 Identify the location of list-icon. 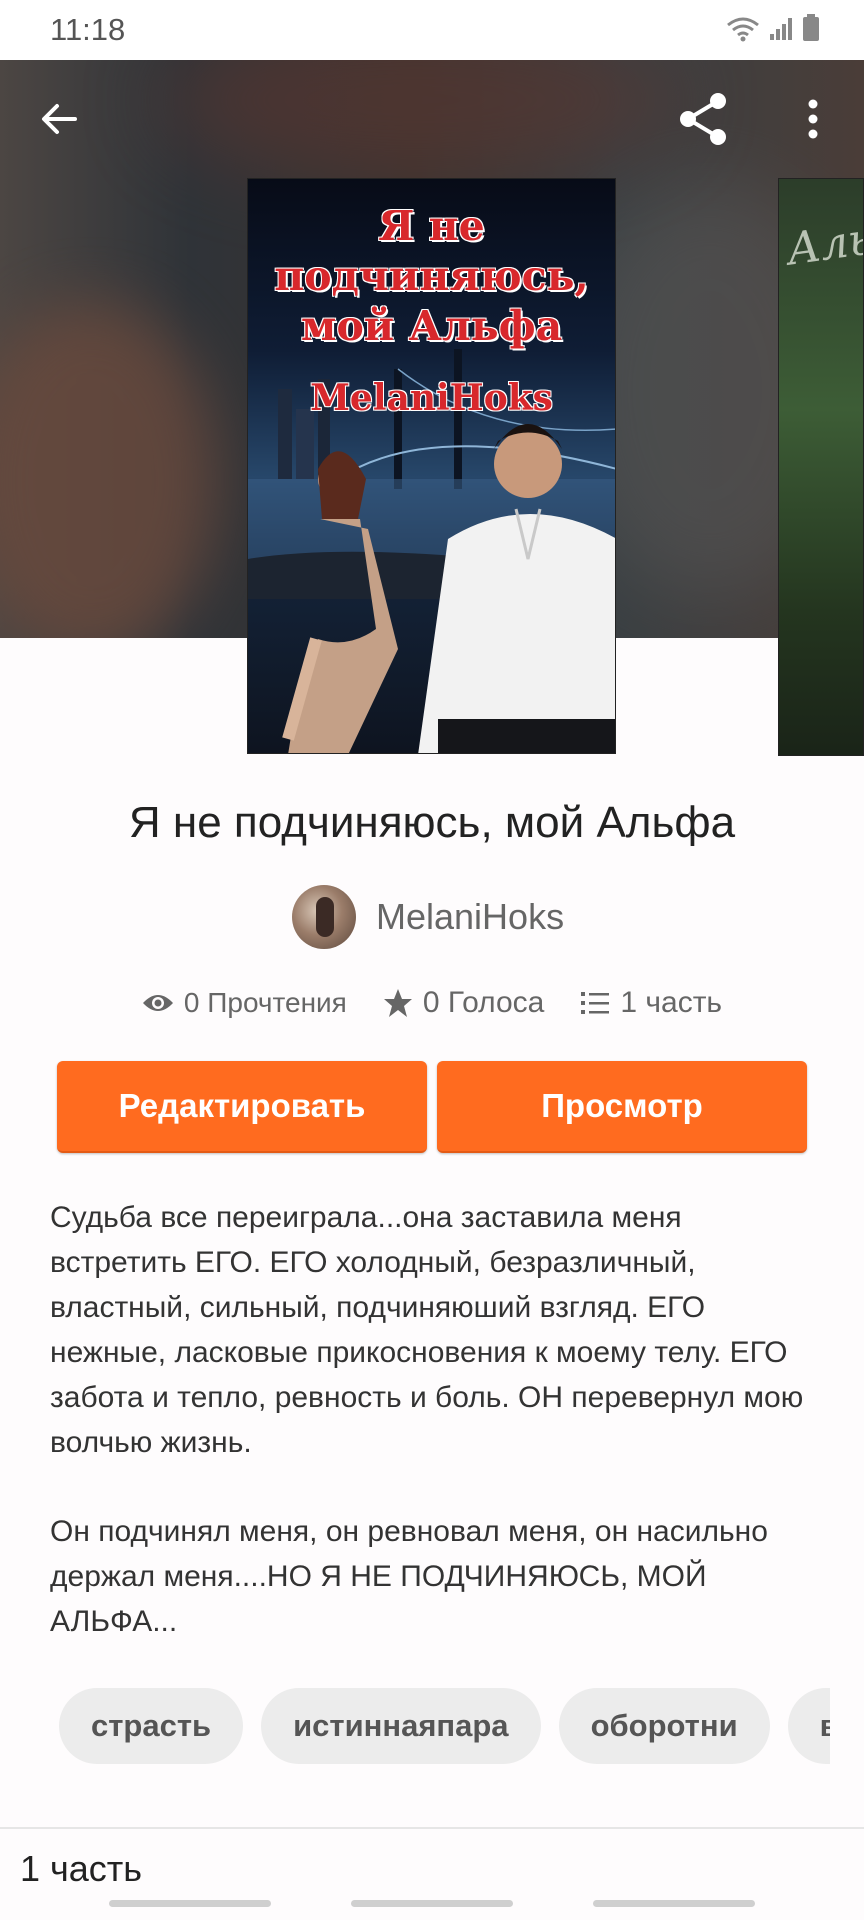
(595, 1003).